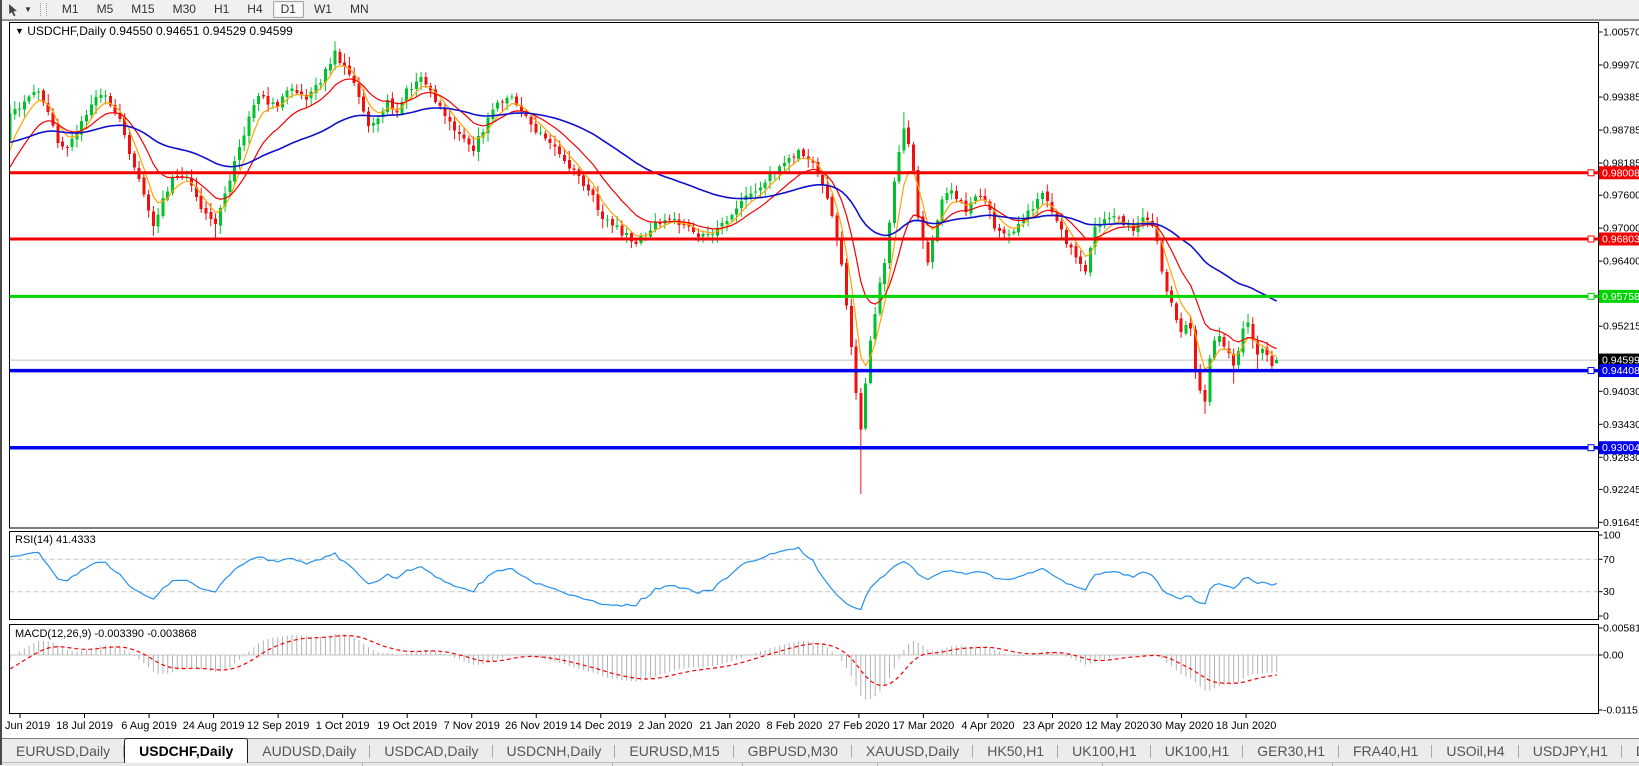 The image size is (1639, 766). What do you see at coordinates (793, 751) in the screenshot?
I see `tab-gbpusd-m30: GBPUSD,M30` at bounding box center [793, 751].